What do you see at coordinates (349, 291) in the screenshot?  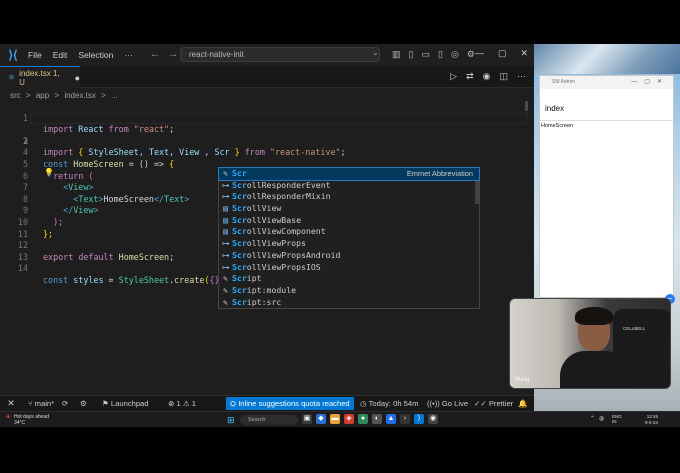 I see `suggestion-item: ✎ Script:module` at bounding box center [349, 291].